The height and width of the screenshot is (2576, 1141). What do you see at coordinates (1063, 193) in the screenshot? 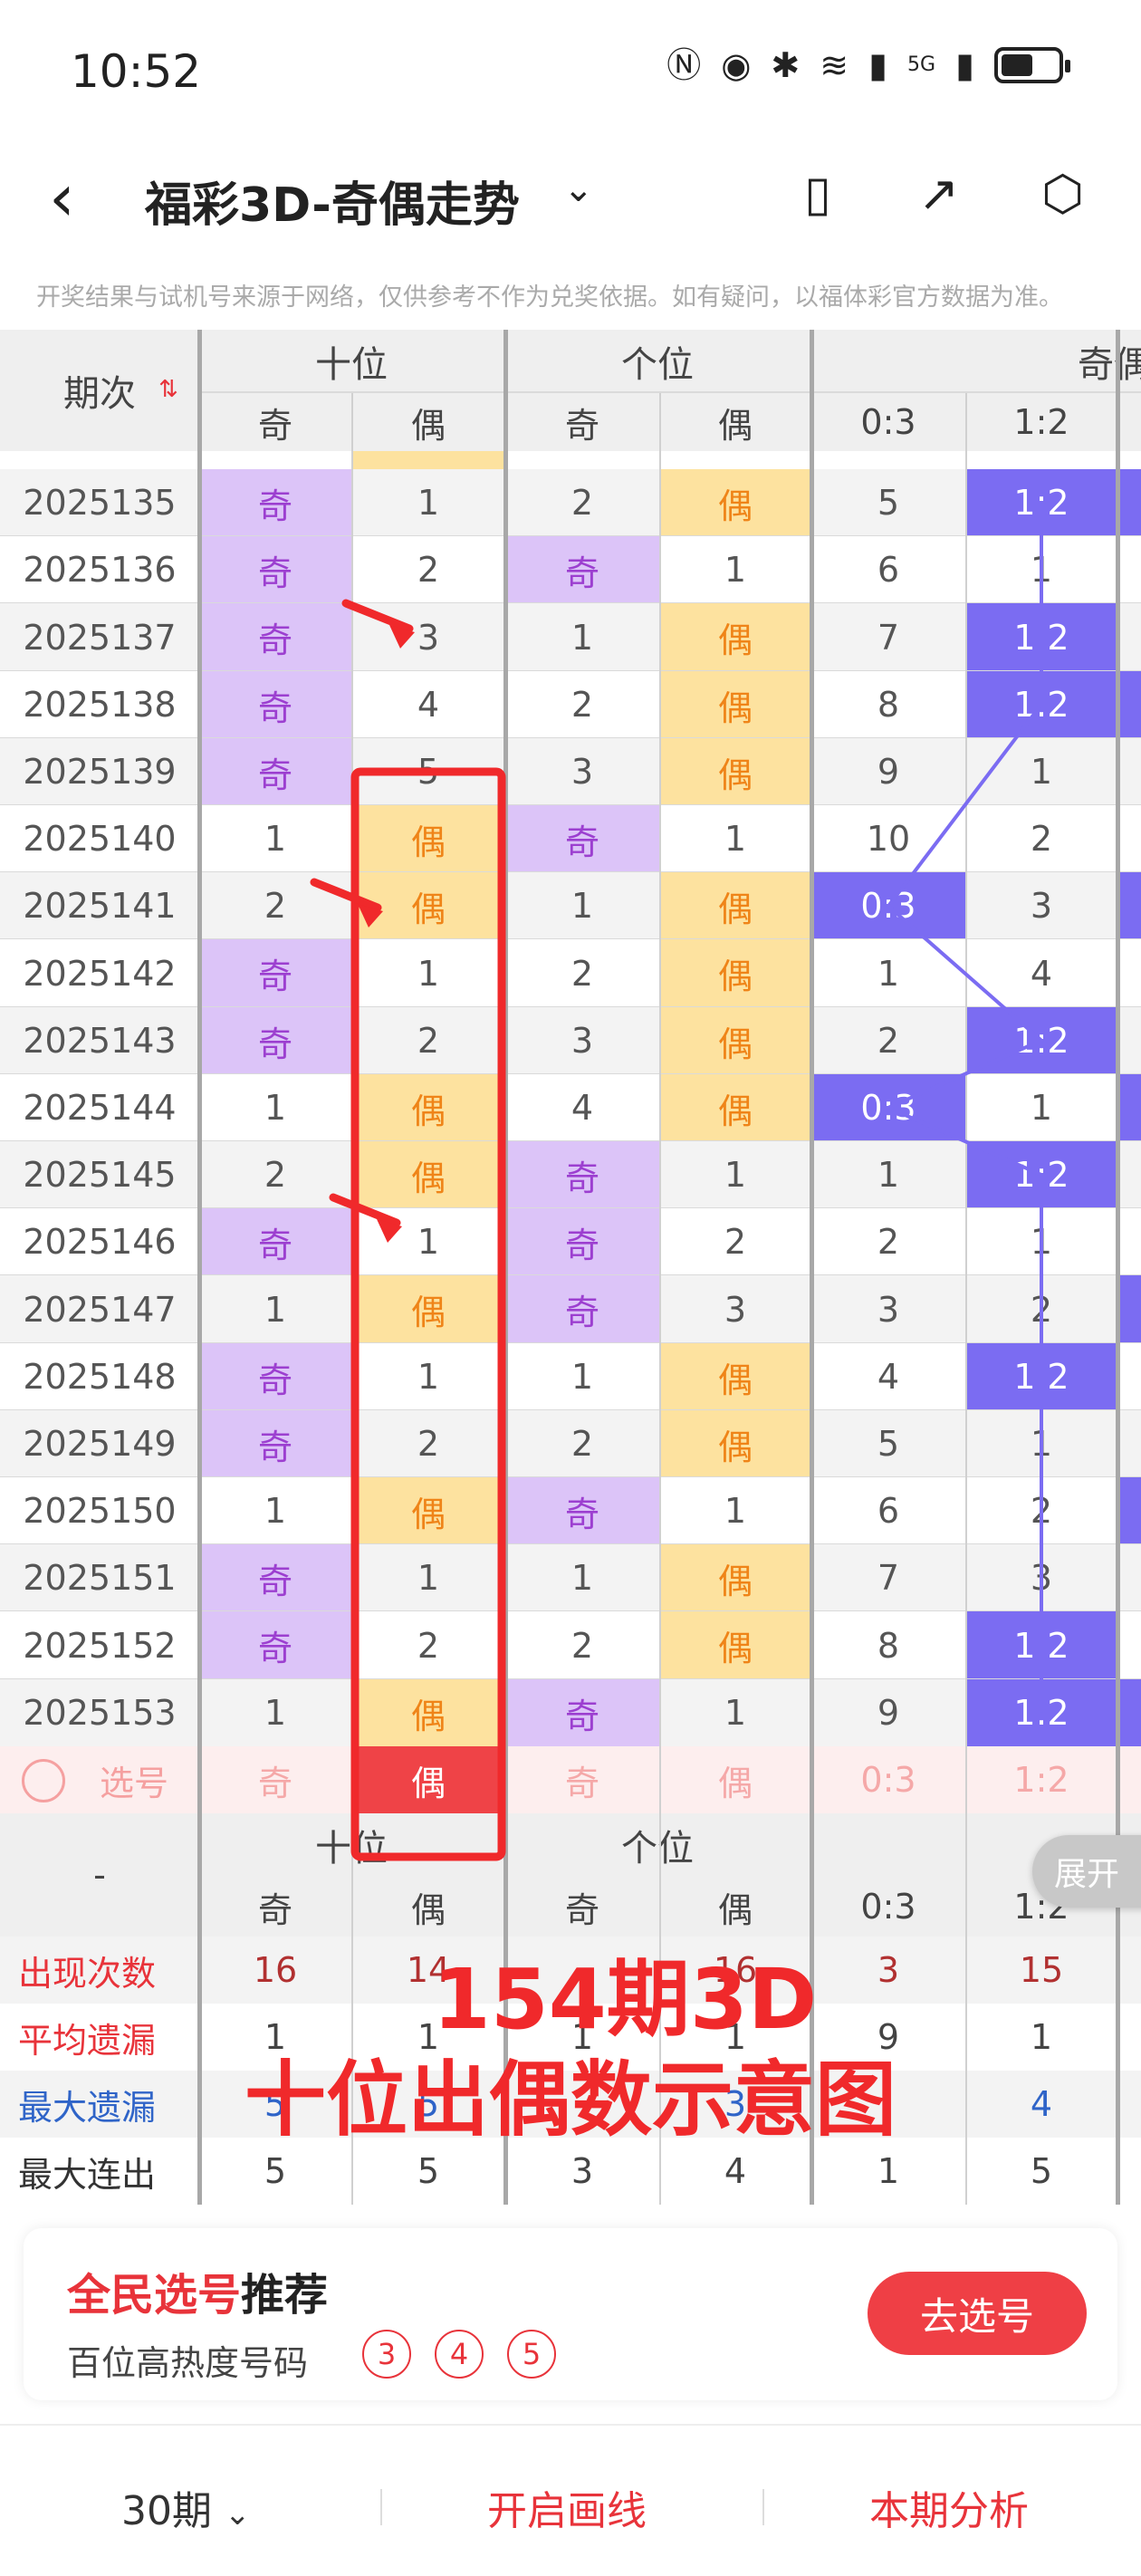
I see `settings-hexagon-icon: ⬡` at bounding box center [1063, 193].